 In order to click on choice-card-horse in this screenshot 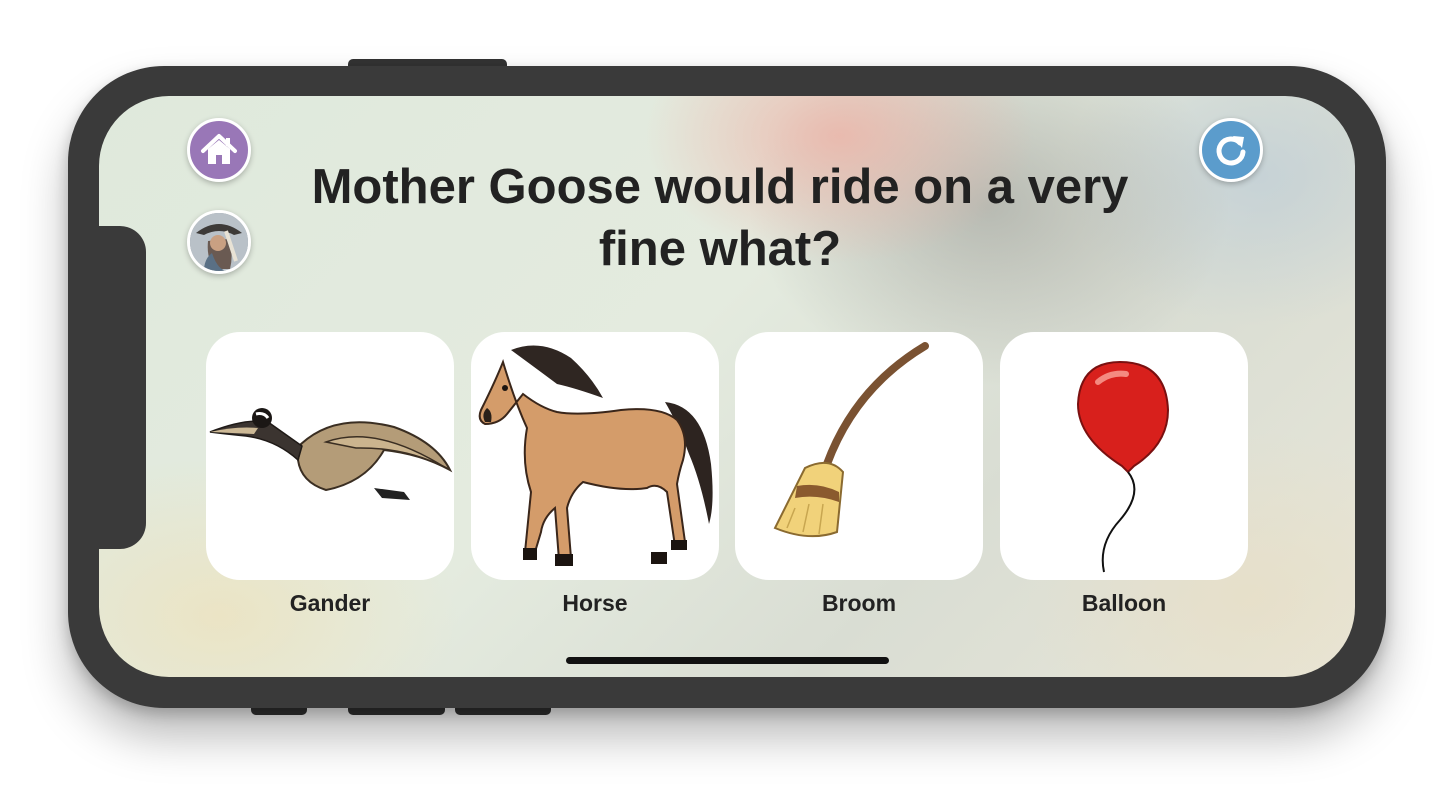, I will do `click(595, 456)`.